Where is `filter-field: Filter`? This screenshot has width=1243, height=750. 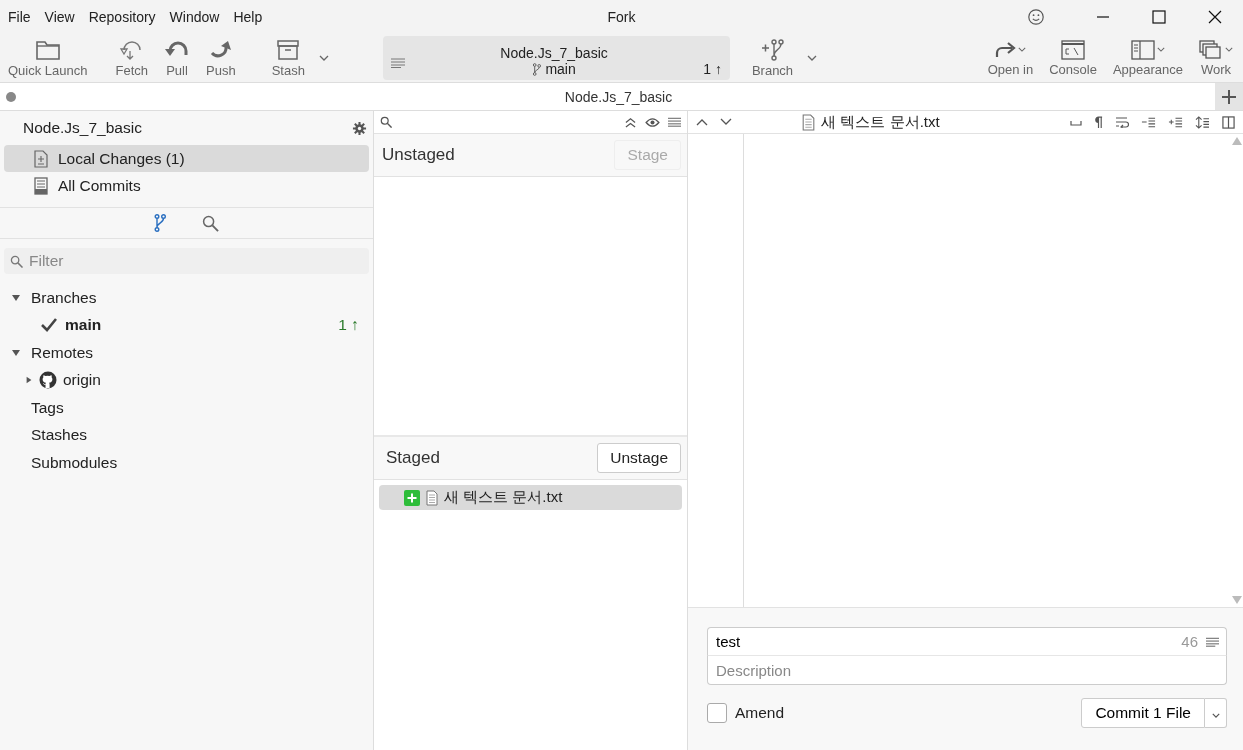 filter-field: Filter is located at coordinates (186, 261).